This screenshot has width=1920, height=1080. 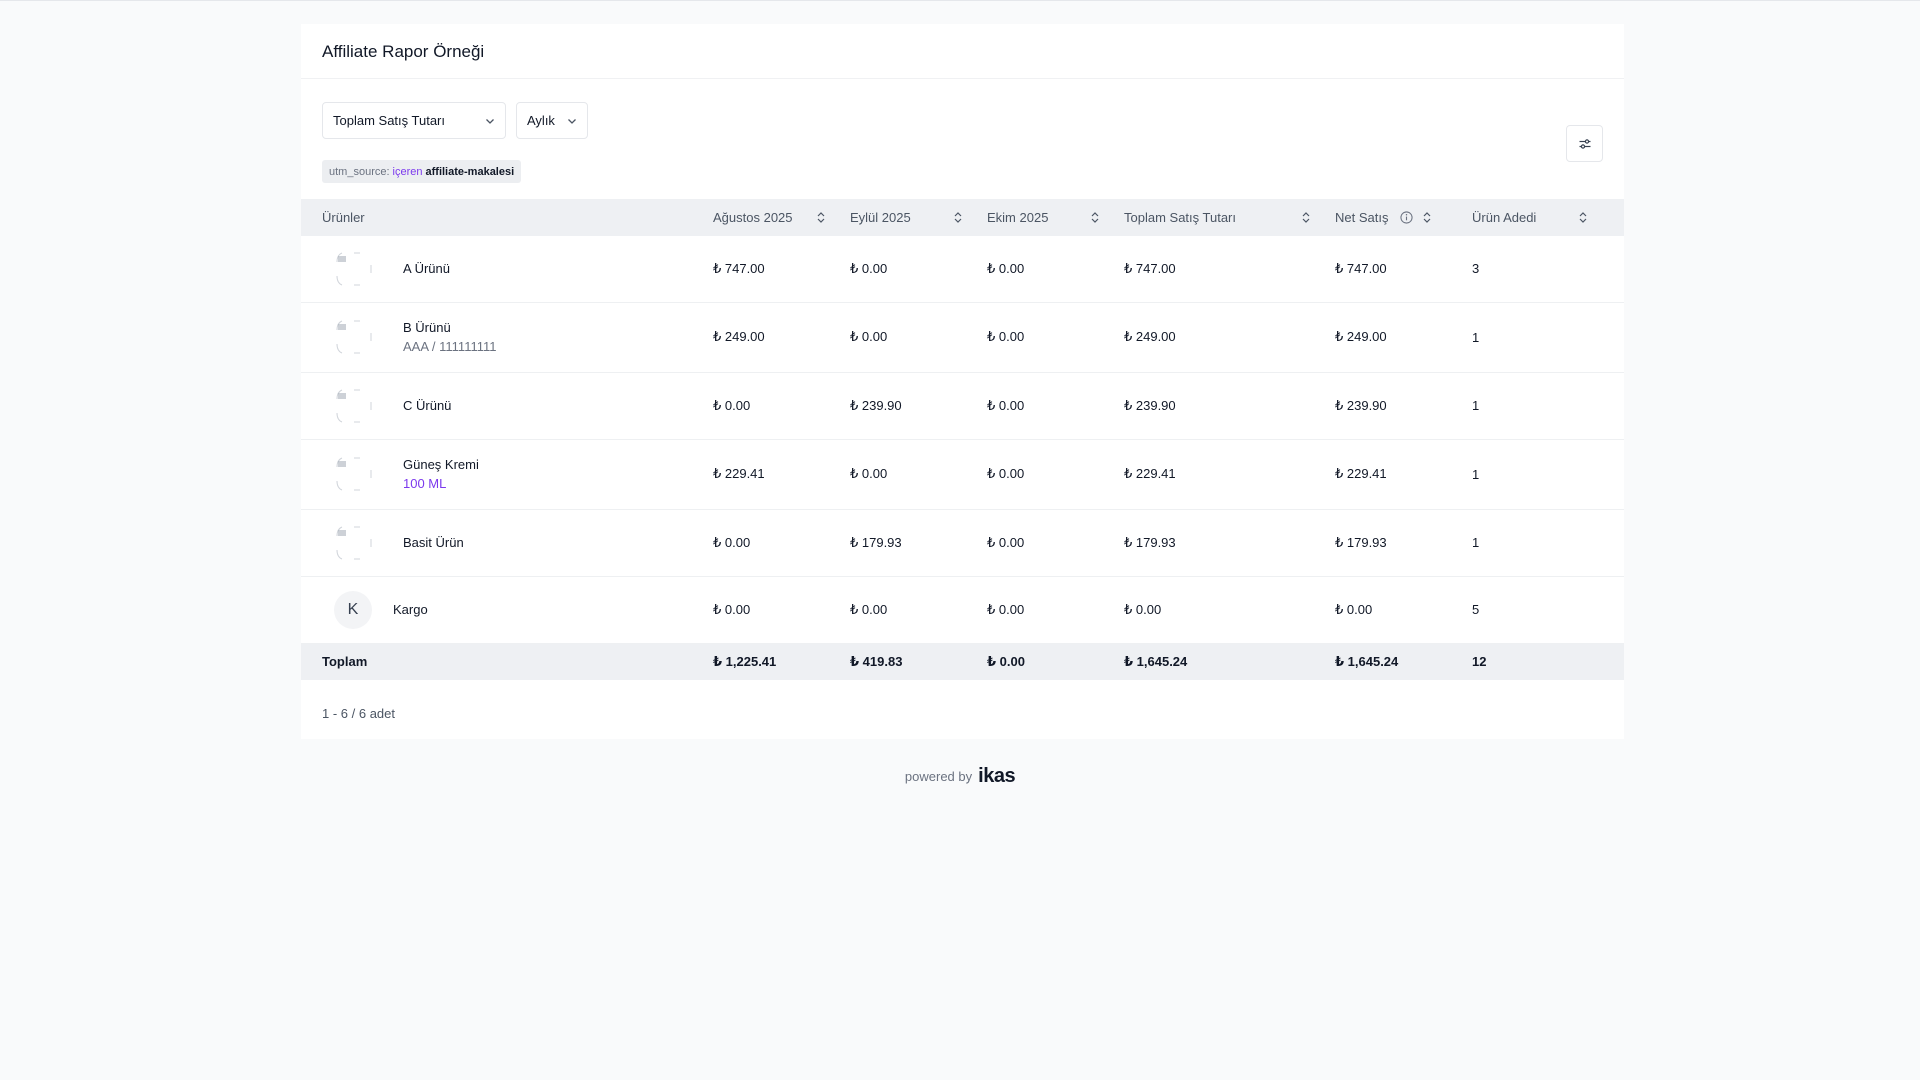 I want to click on cell-aug: ₺ 747.00, so click(x=739, y=268).